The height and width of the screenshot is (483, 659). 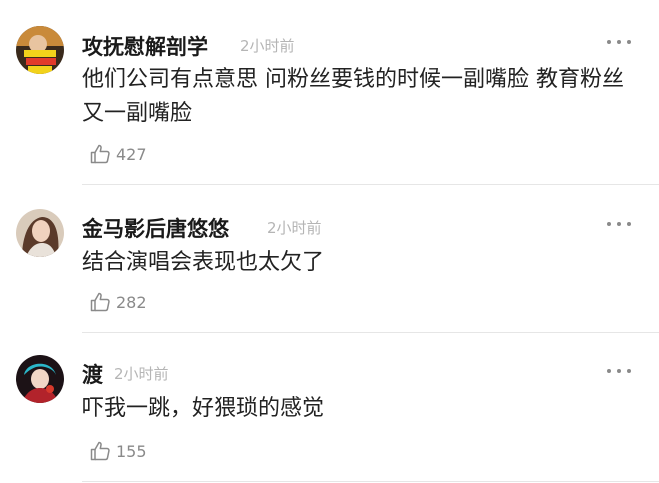 What do you see at coordinates (203, 262) in the screenshot?
I see `comment-text: 结合演唱会表现也太欠了` at bounding box center [203, 262].